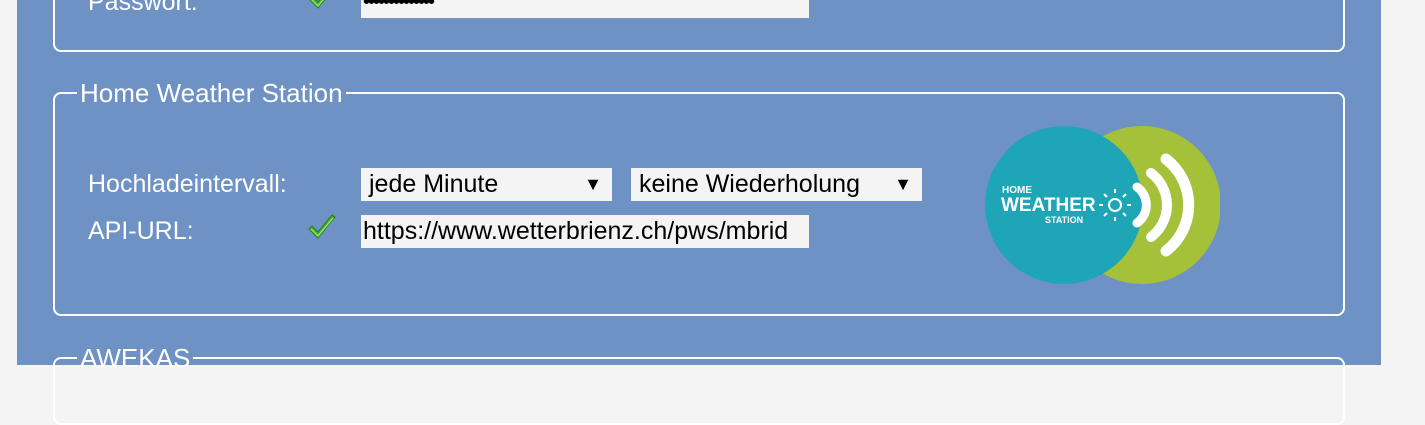 The width and height of the screenshot is (1425, 425). What do you see at coordinates (1403, 182) in the screenshot?
I see `page-margin` at bounding box center [1403, 182].